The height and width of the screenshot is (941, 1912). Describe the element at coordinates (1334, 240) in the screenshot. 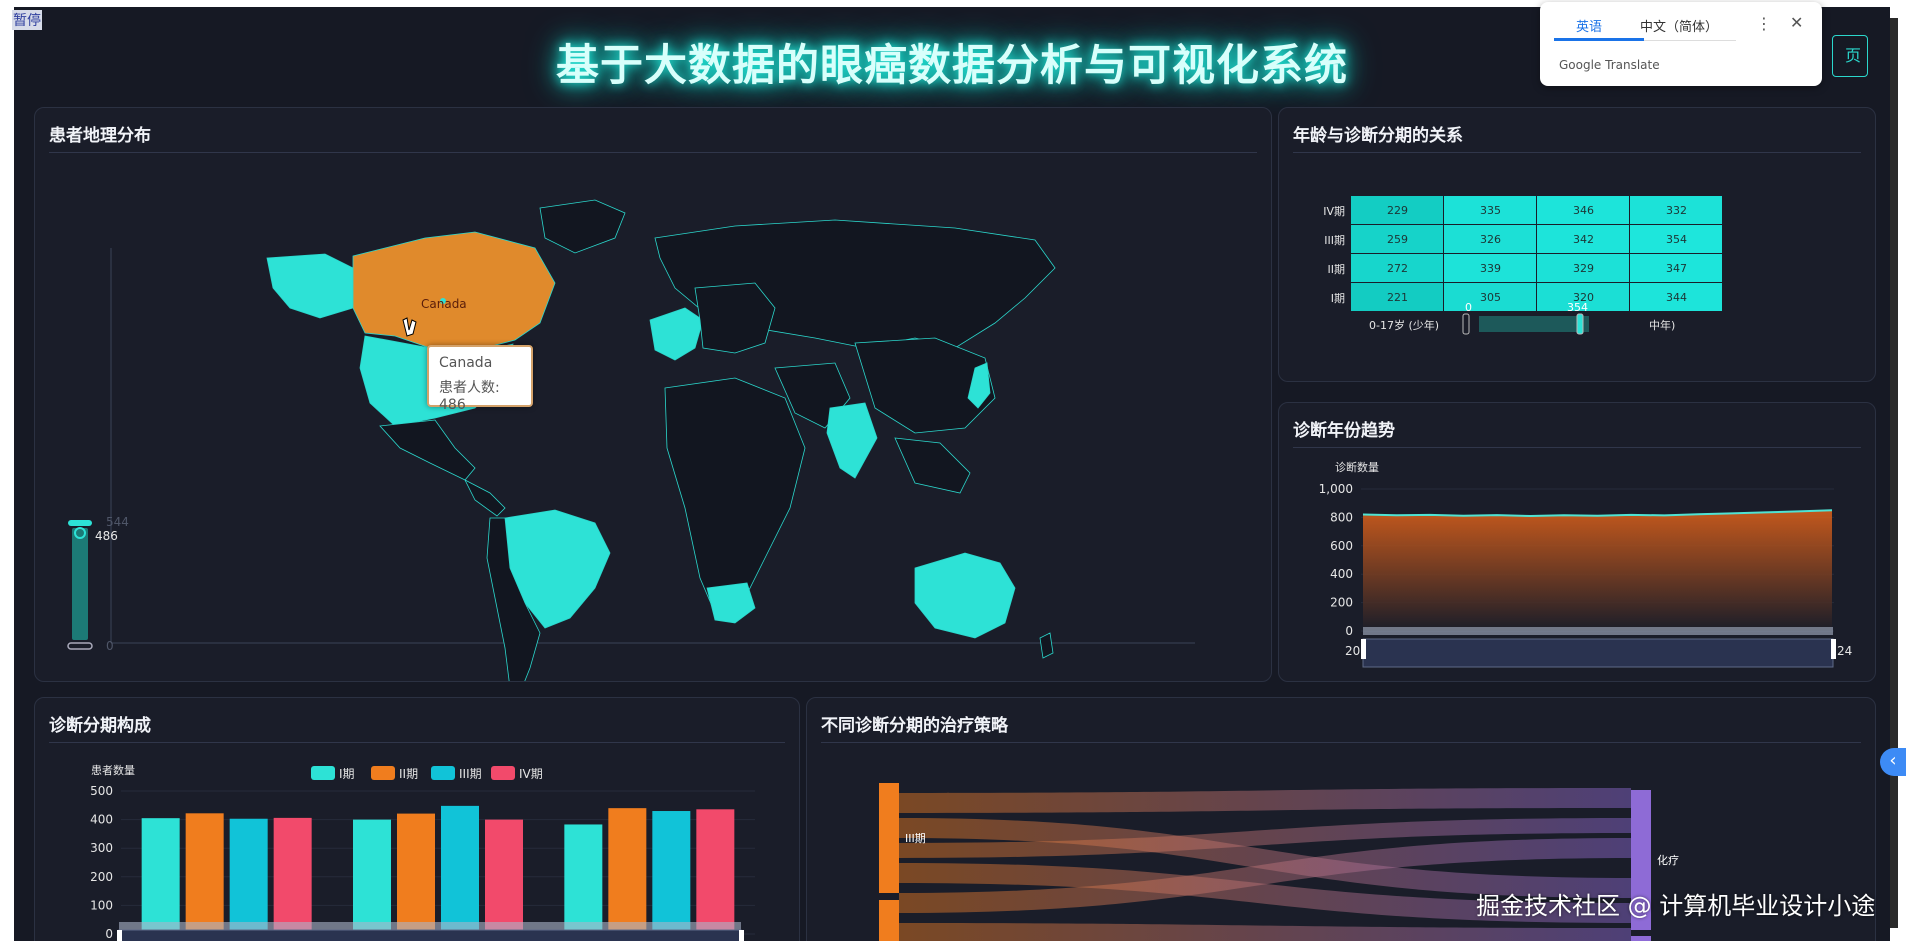

I see `heatmap-y-label: III期` at that location.